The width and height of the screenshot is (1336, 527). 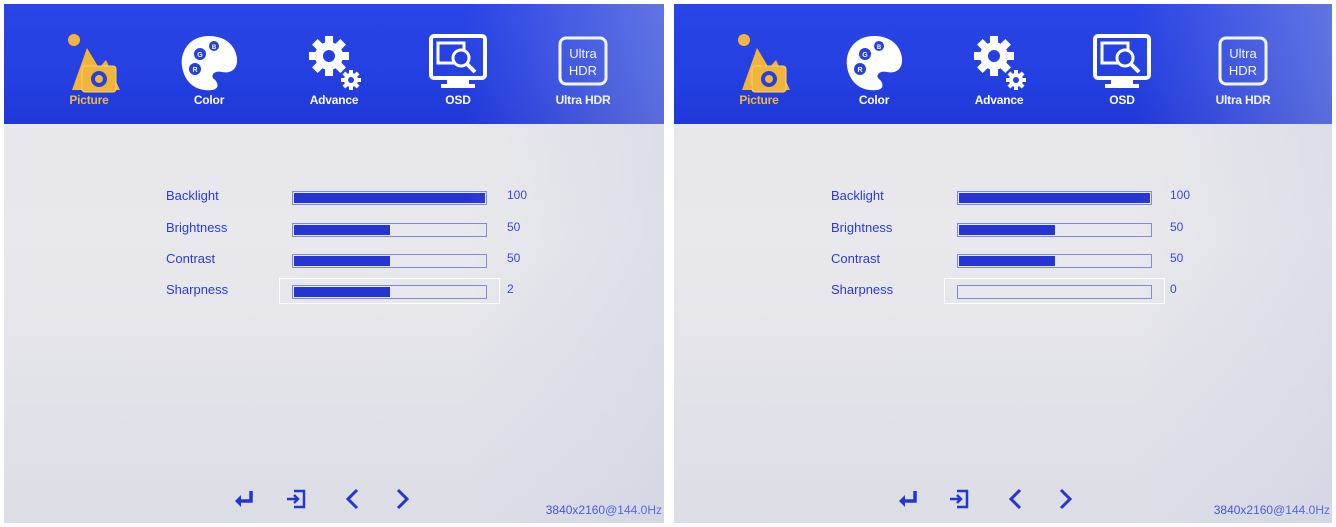 I want to click on setting-value: 0, so click(x=1173, y=289).